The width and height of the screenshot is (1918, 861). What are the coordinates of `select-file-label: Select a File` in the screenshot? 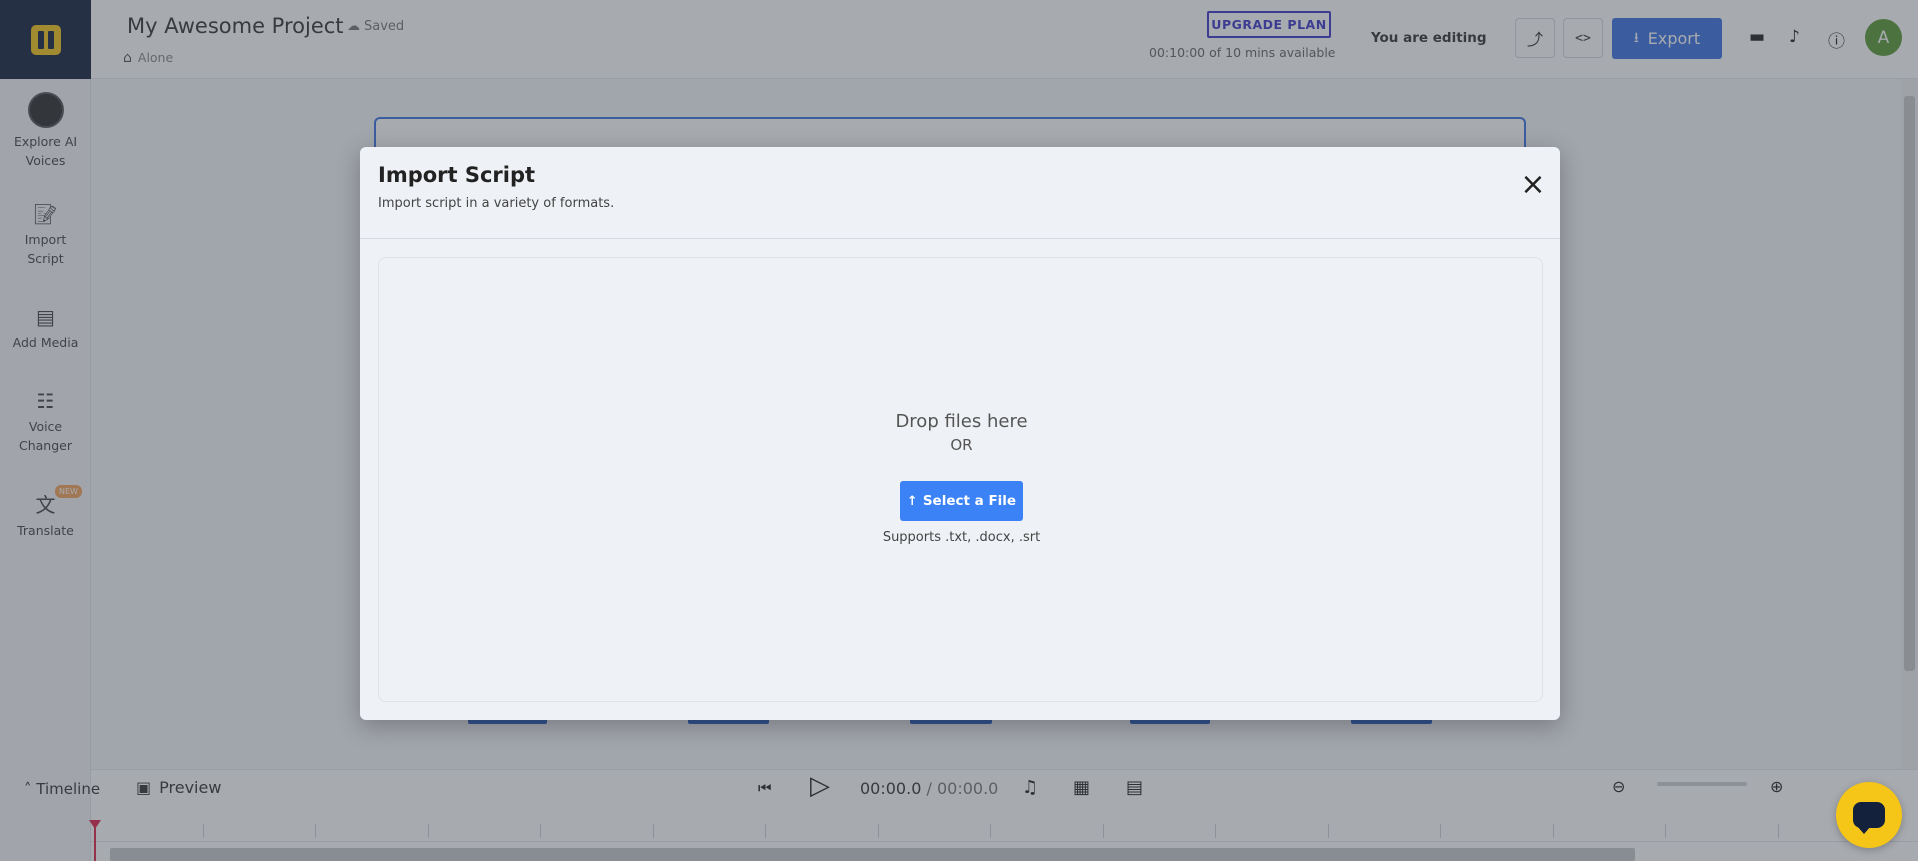 It's located at (969, 501).